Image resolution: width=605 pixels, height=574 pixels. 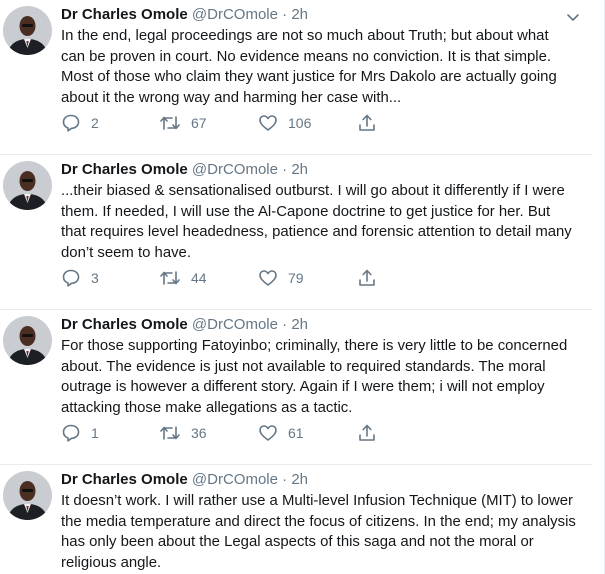 What do you see at coordinates (95, 433) in the screenshot?
I see `reply-count: 1` at bounding box center [95, 433].